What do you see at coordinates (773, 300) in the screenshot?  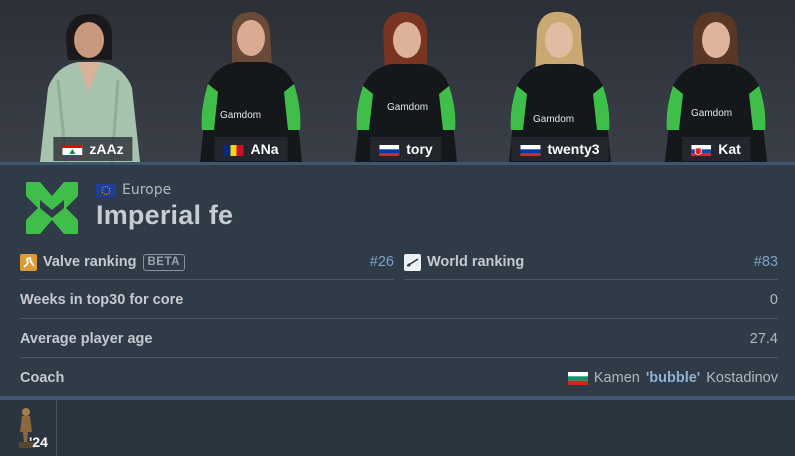 I see `weeks-top30-value: 0` at bounding box center [773, 300].